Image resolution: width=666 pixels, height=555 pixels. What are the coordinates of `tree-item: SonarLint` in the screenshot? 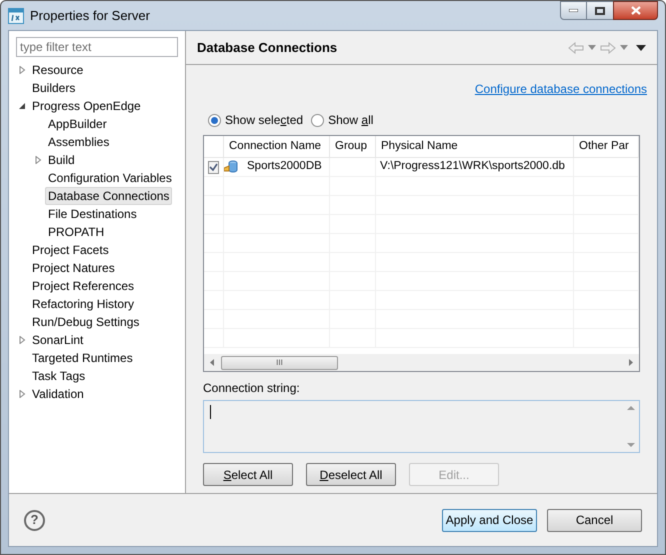 It's located at (57, 340).